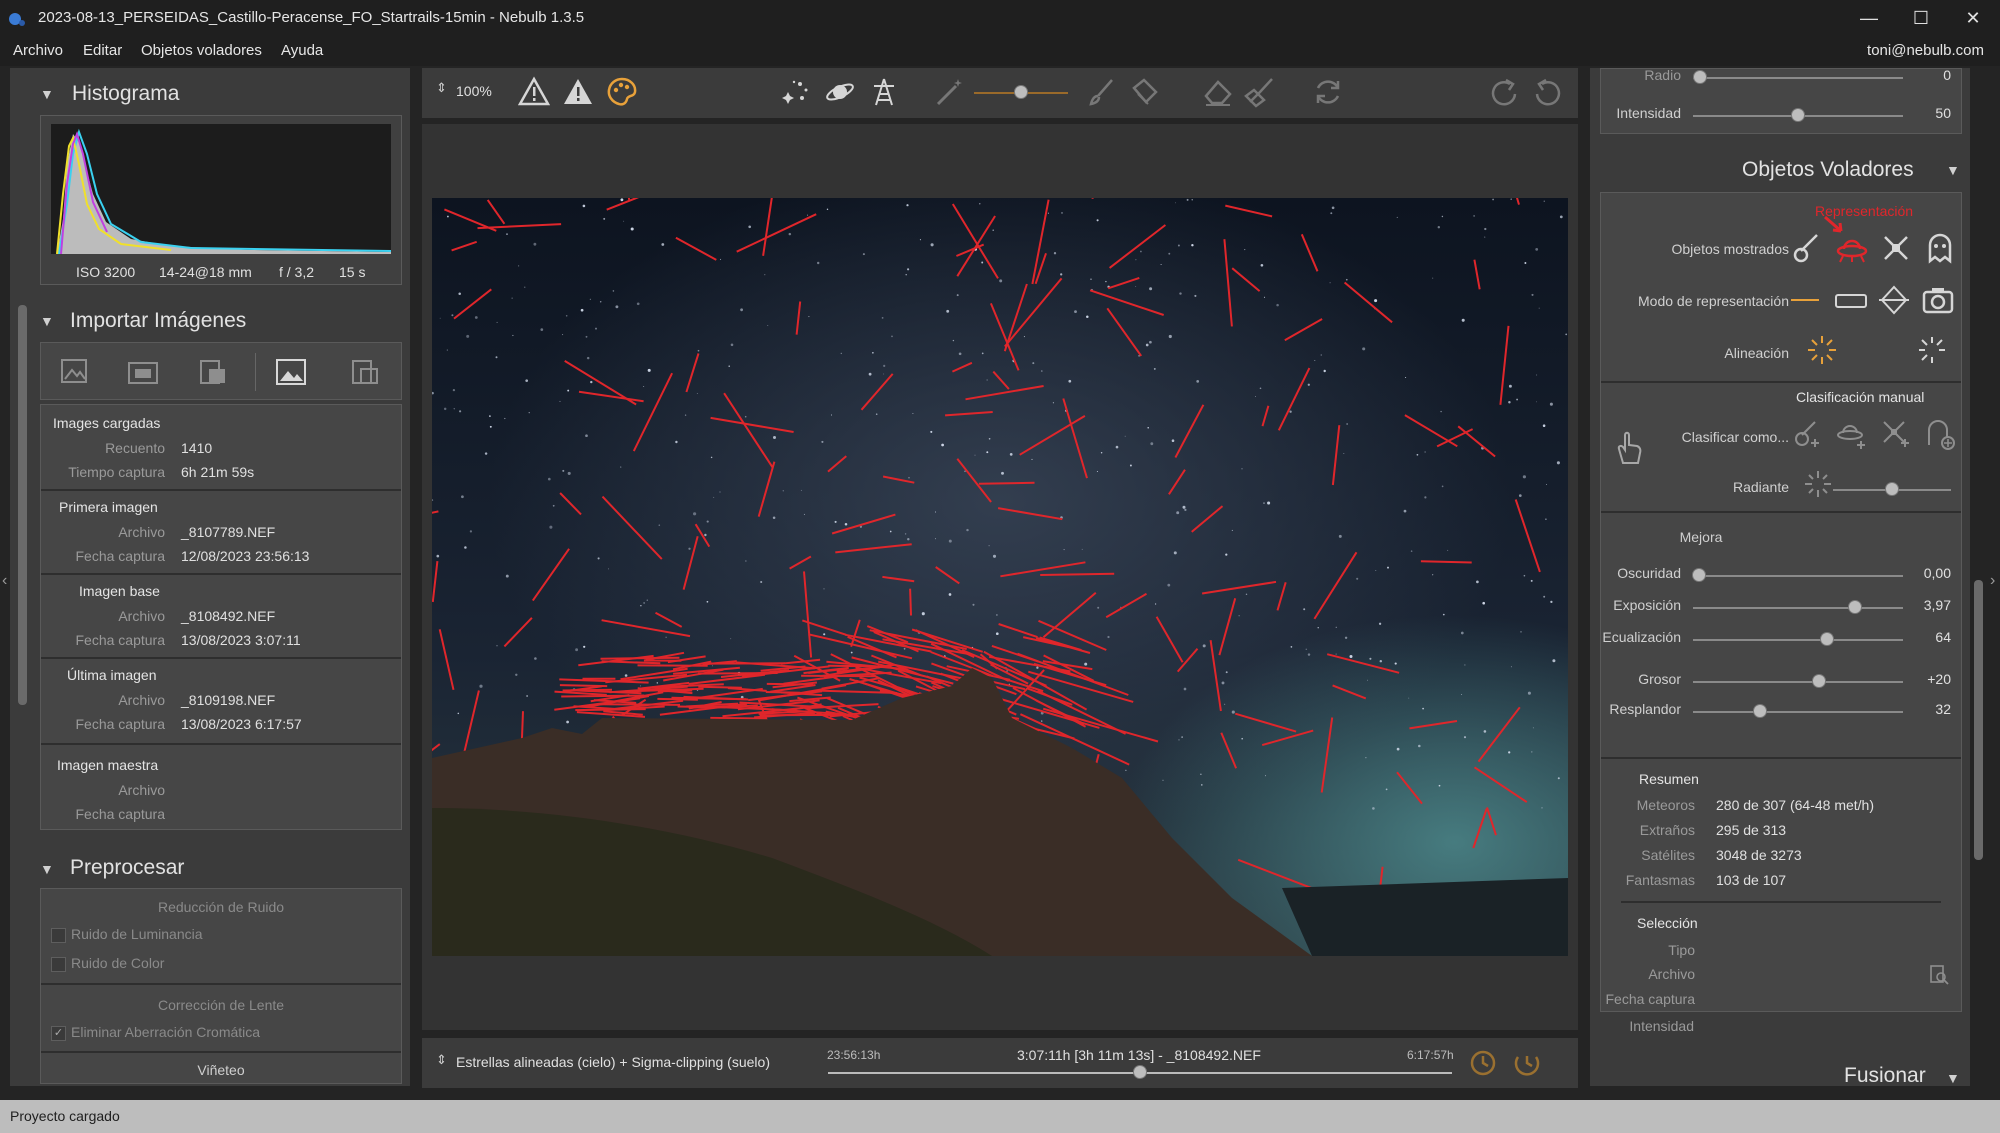  I want to click on eraser-icon, so click(1218, 92).